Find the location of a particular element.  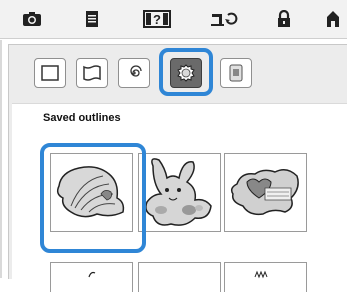

selected-outline-highlight is located at coordinates (93, 198).